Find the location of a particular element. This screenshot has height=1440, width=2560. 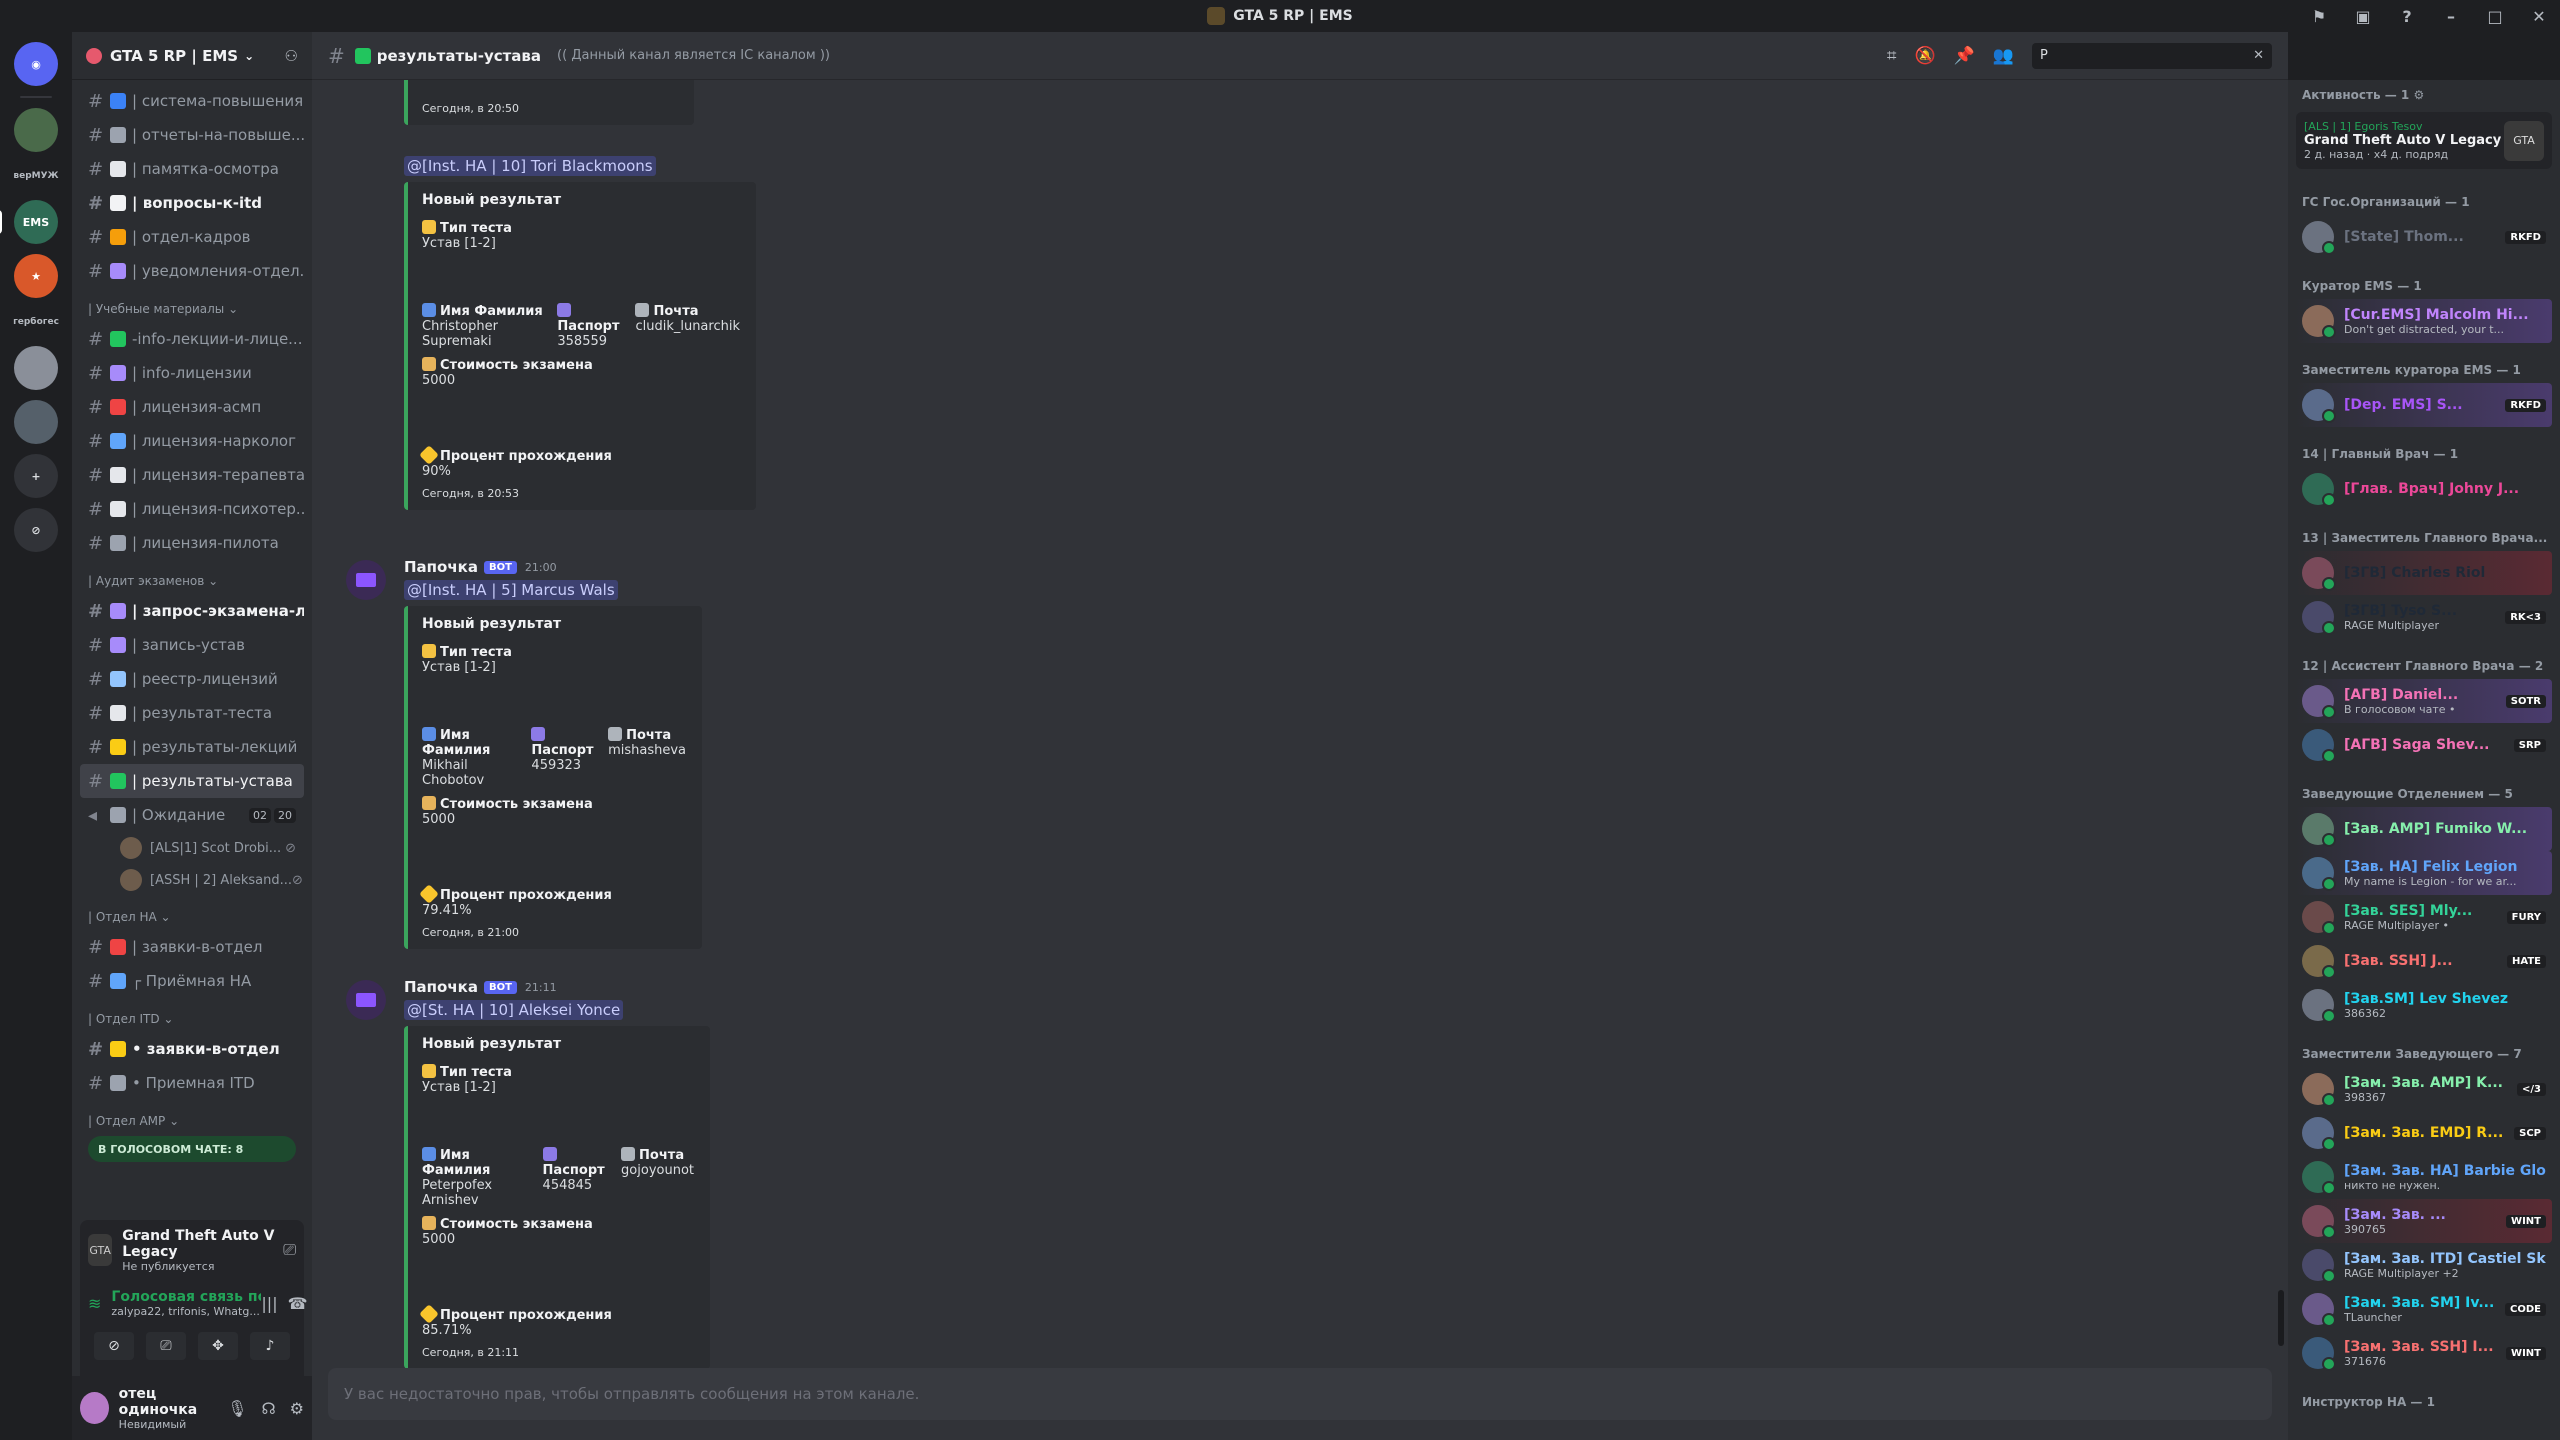

member-item: [ЗГВ] Charles Riol is located at coordinates (2424, 573).